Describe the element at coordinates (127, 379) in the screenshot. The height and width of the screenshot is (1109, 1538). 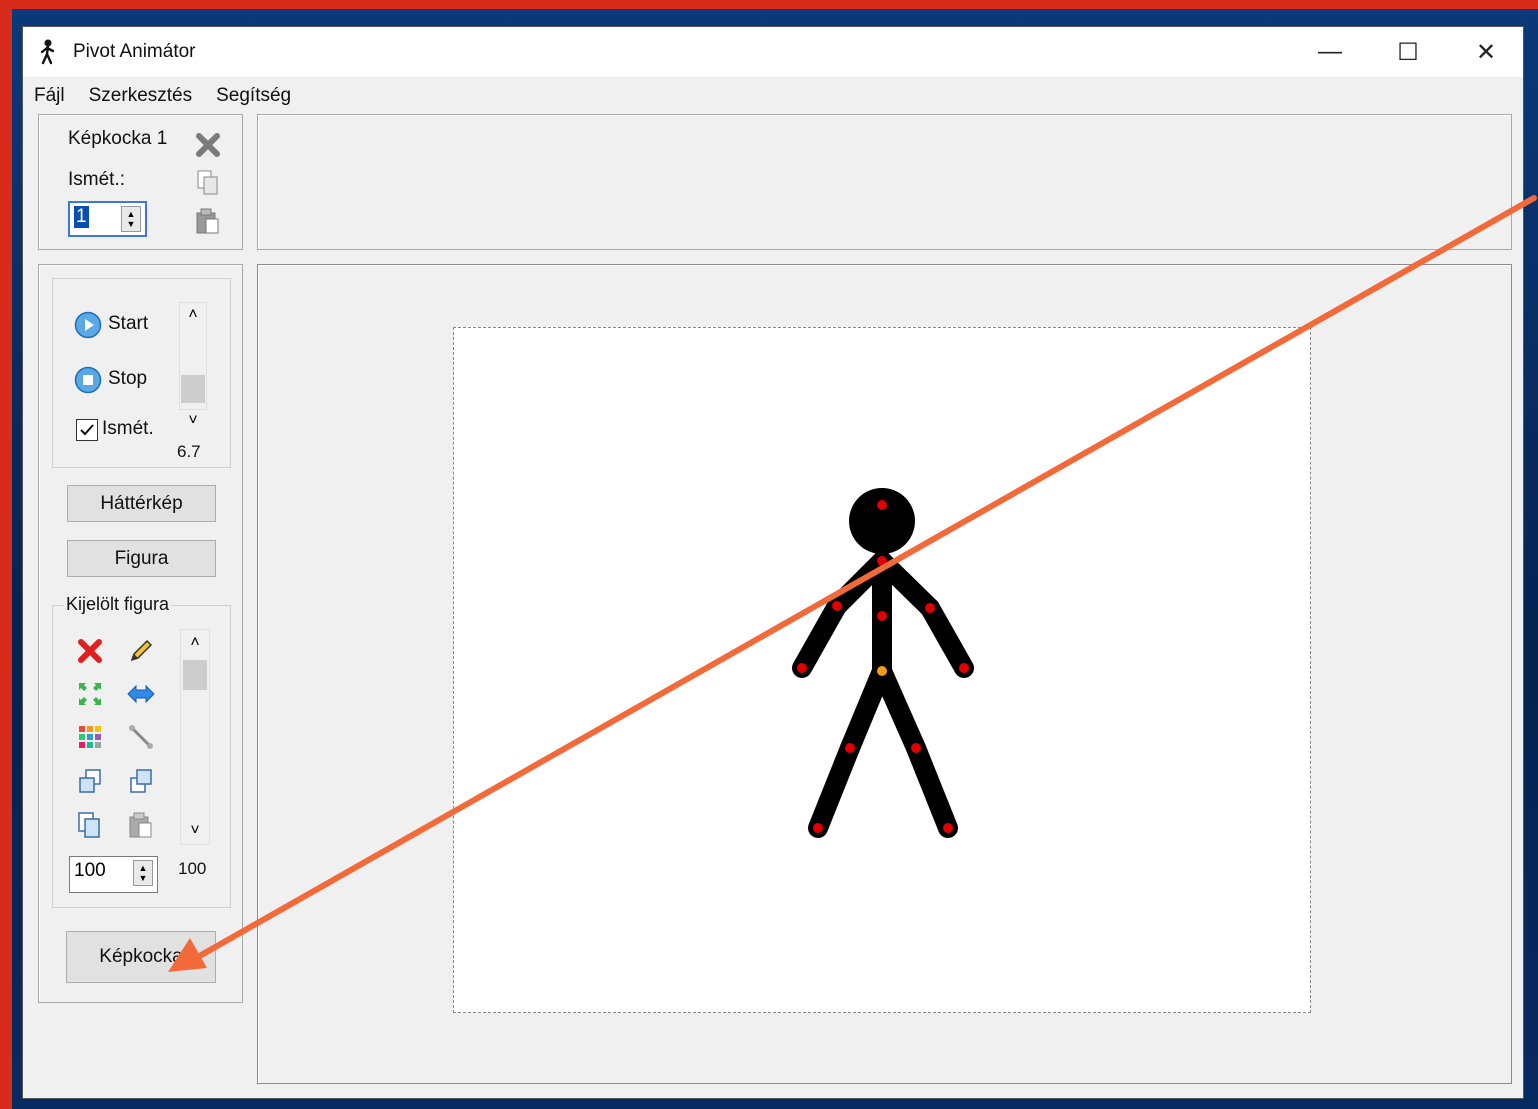
I see `stop-label: Stop` at that location.